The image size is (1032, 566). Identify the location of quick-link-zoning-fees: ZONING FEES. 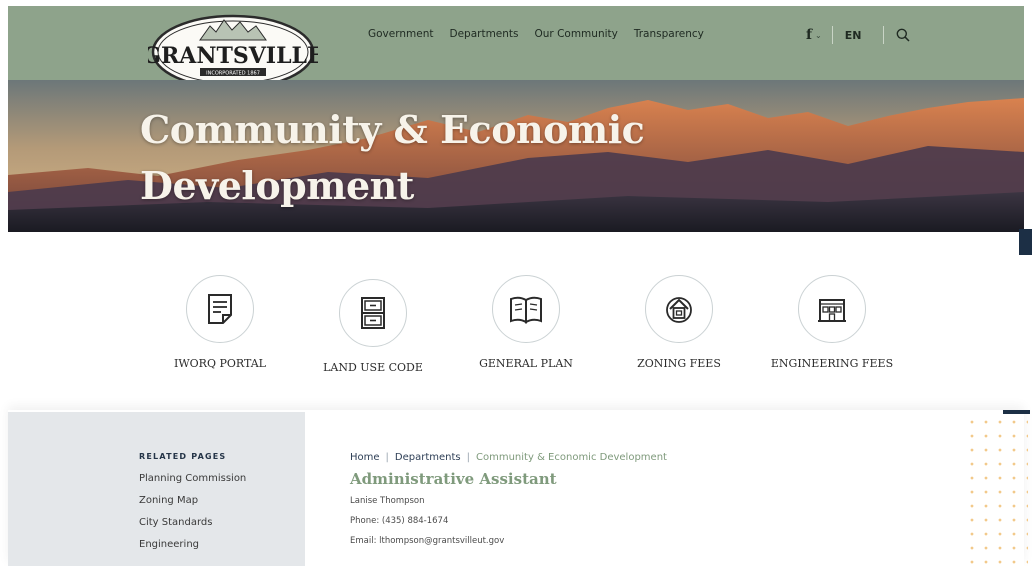
(679, 322).